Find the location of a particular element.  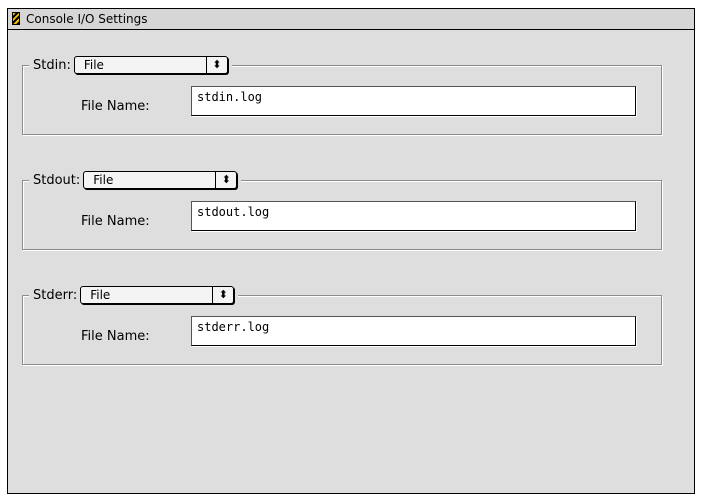

stderr-file-name-field: stderr.log is located at coordinates (413, 331).